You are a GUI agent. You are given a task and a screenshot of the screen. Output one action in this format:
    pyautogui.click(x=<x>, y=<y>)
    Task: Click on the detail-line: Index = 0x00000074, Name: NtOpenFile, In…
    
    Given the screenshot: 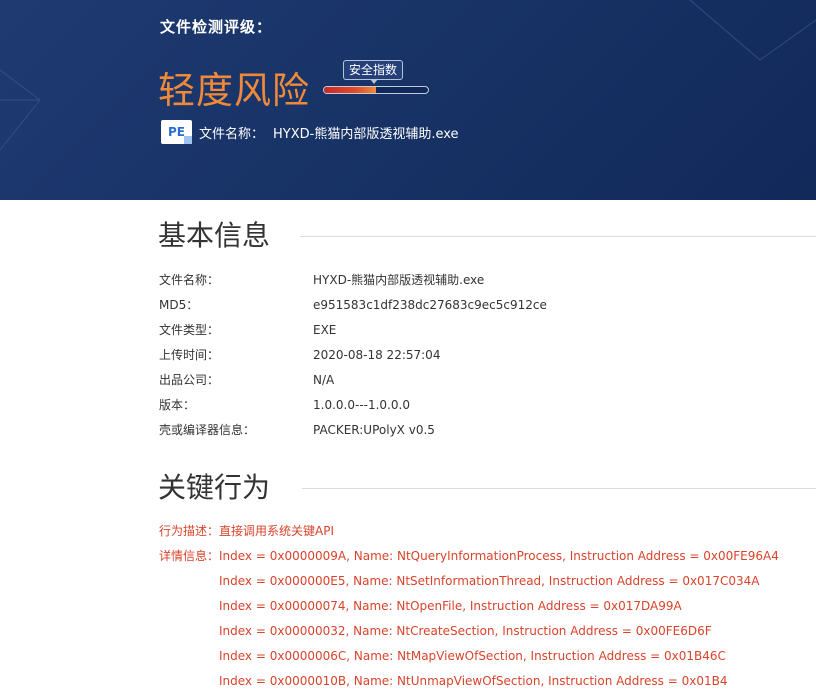 What is the action you would take?
    pyautogui.click(x=450, y=606)
    